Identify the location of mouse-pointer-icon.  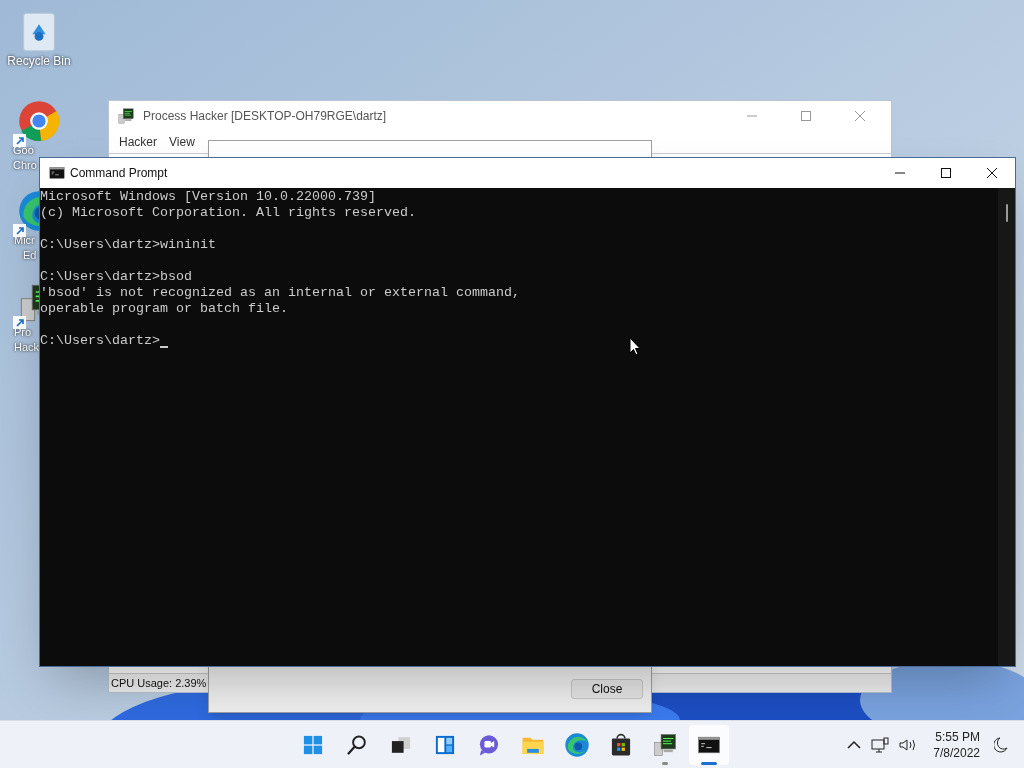
(635, 346).